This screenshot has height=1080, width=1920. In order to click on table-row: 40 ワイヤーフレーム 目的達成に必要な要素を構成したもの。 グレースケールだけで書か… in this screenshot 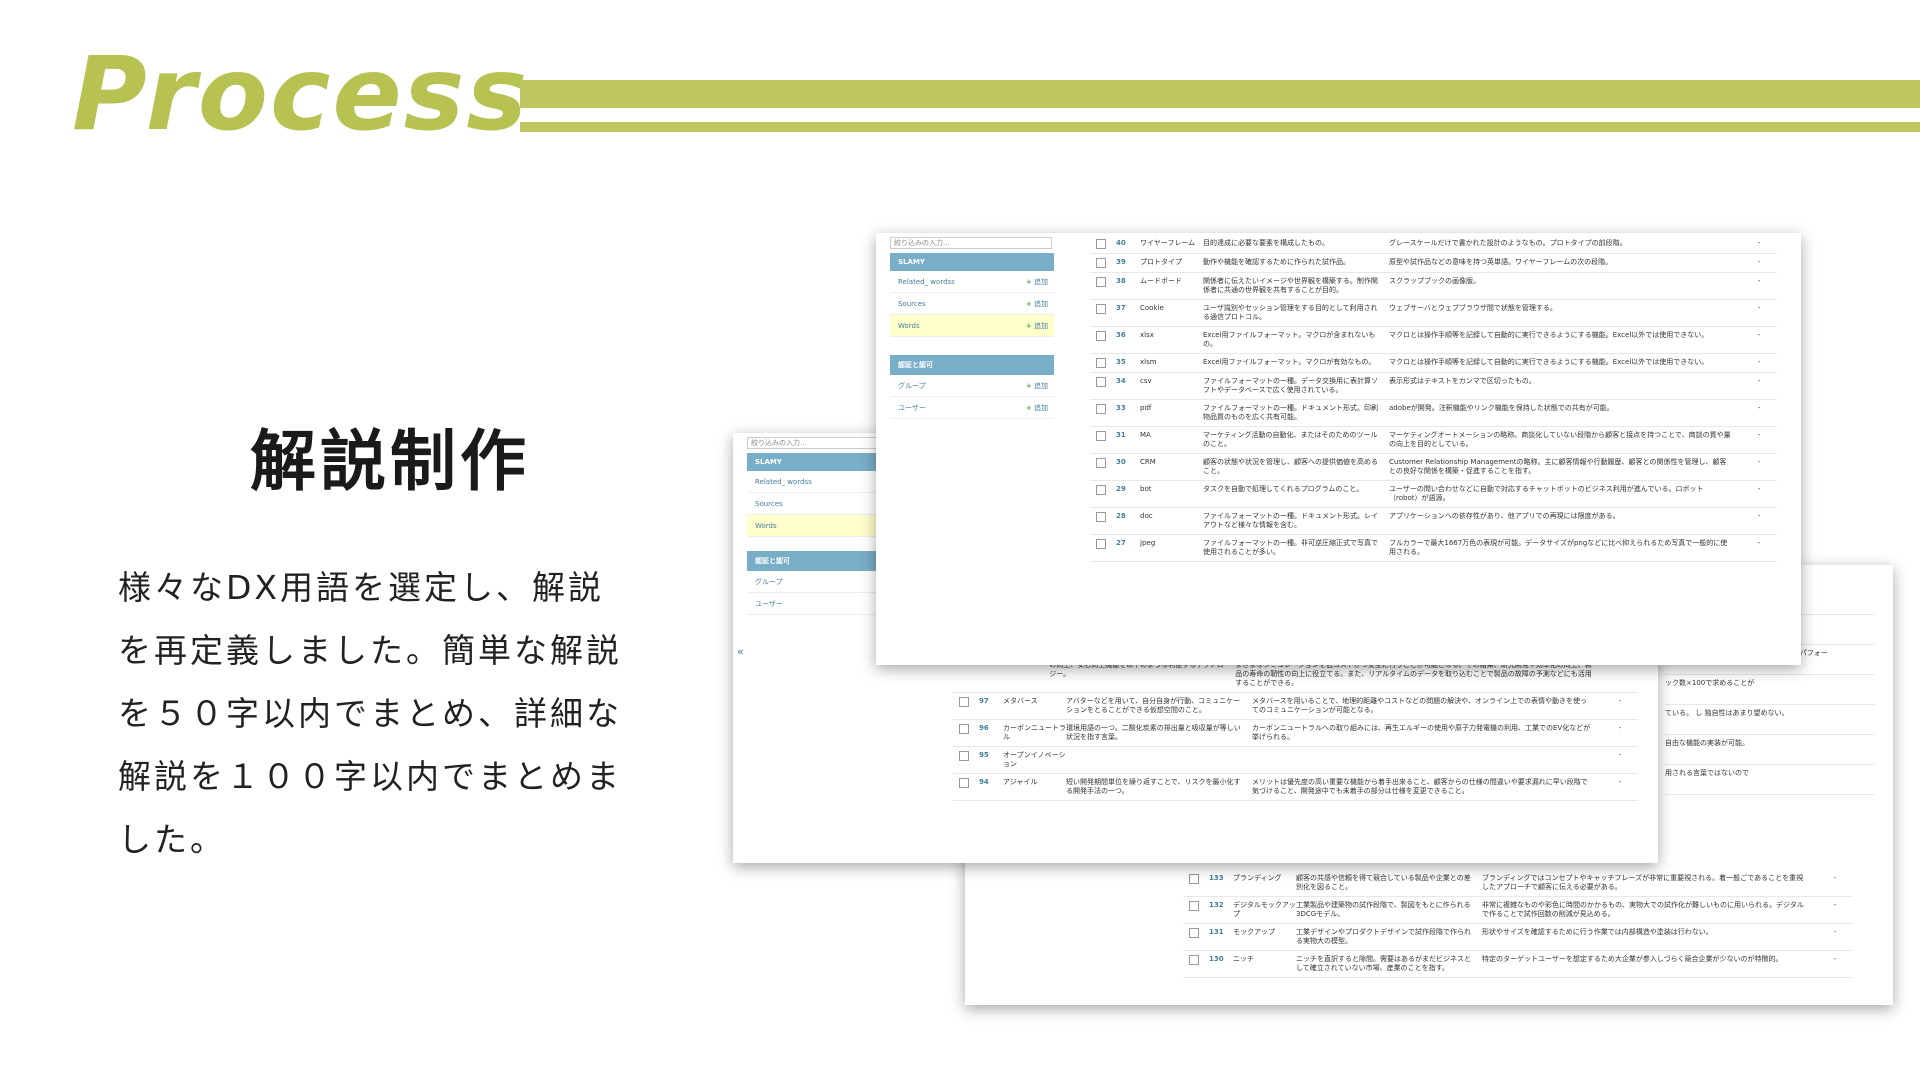, I will do `click(1433, 244)`.